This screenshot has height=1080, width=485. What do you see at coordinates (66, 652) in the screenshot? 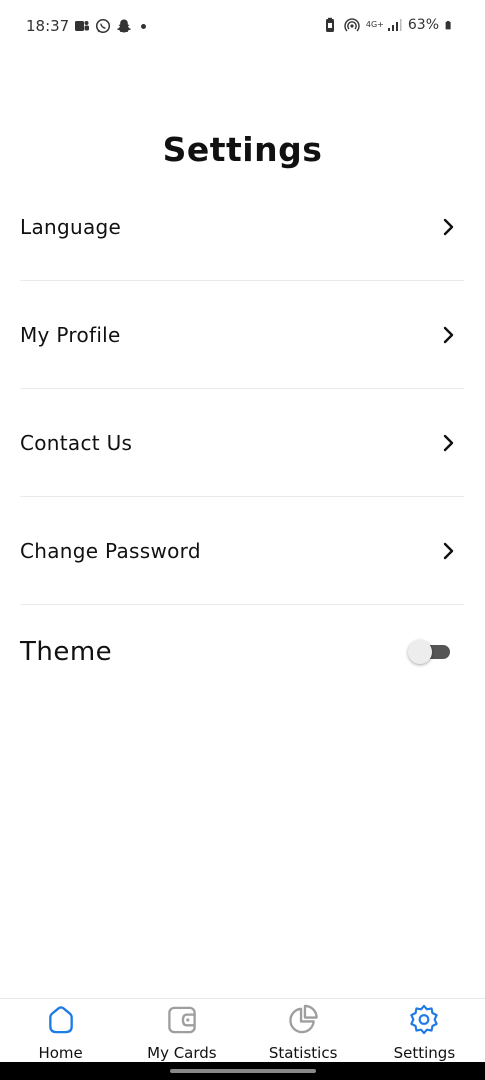
I see `theme-label: Theme` at bounding box center [66, 652].